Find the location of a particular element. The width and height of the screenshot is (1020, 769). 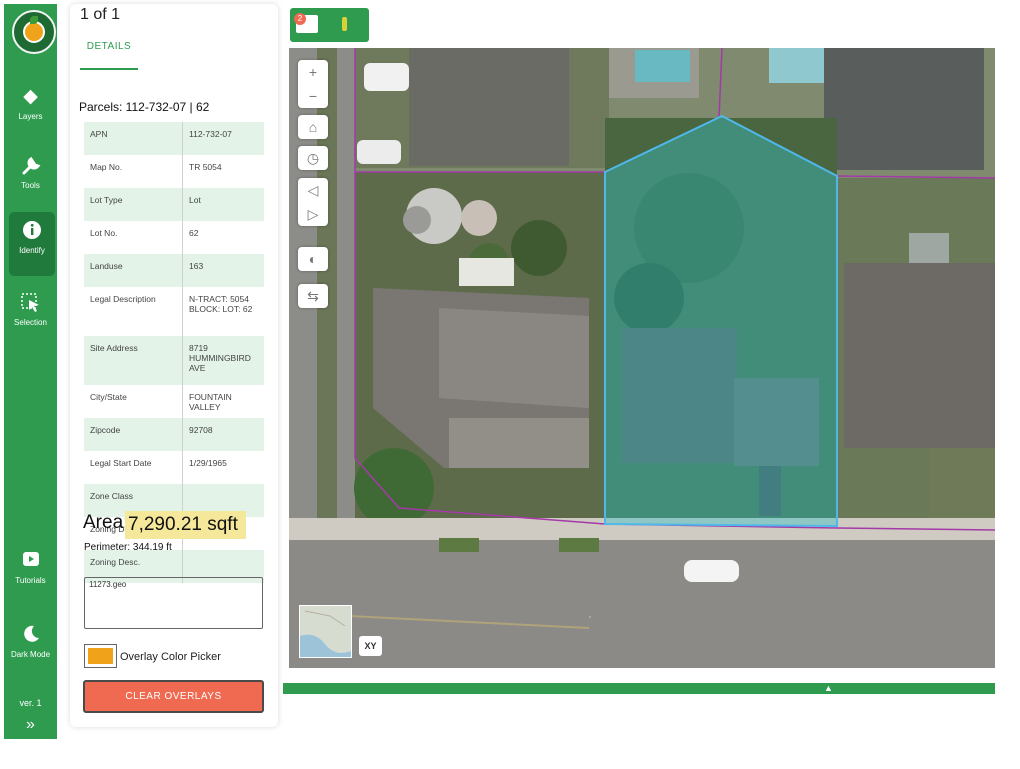

attribute-row: Site Address 8719 HUMMINGBIRD AVE is located at coordinates (174, 360).